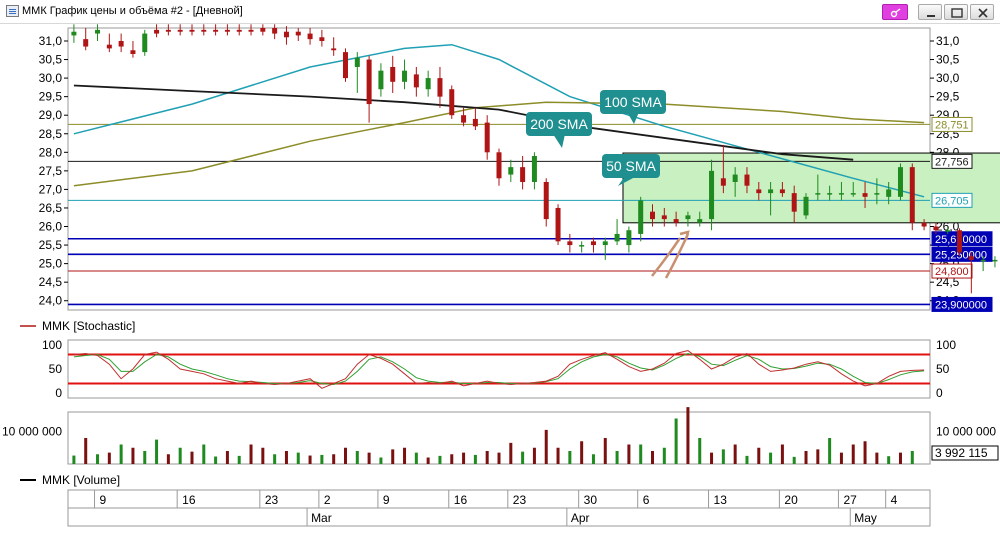 The height and width of the screenshot is (537, 1000). I want to click on window-titlebar: ММК График цены и объёма #2 - [Дневной], so click(500, 12).